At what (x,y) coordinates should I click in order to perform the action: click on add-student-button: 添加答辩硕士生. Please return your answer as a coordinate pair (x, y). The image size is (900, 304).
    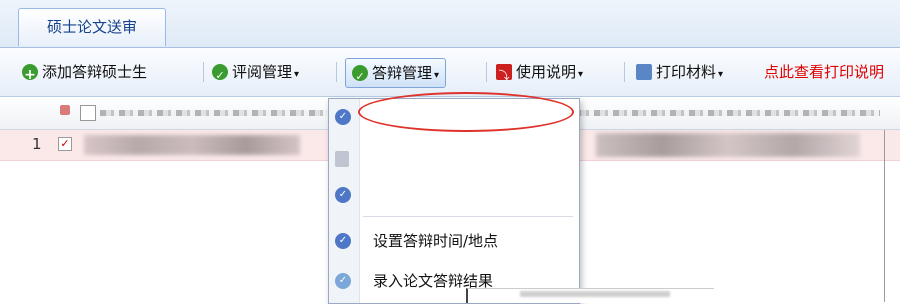
    Looking at the image, I should click on (85, 73).